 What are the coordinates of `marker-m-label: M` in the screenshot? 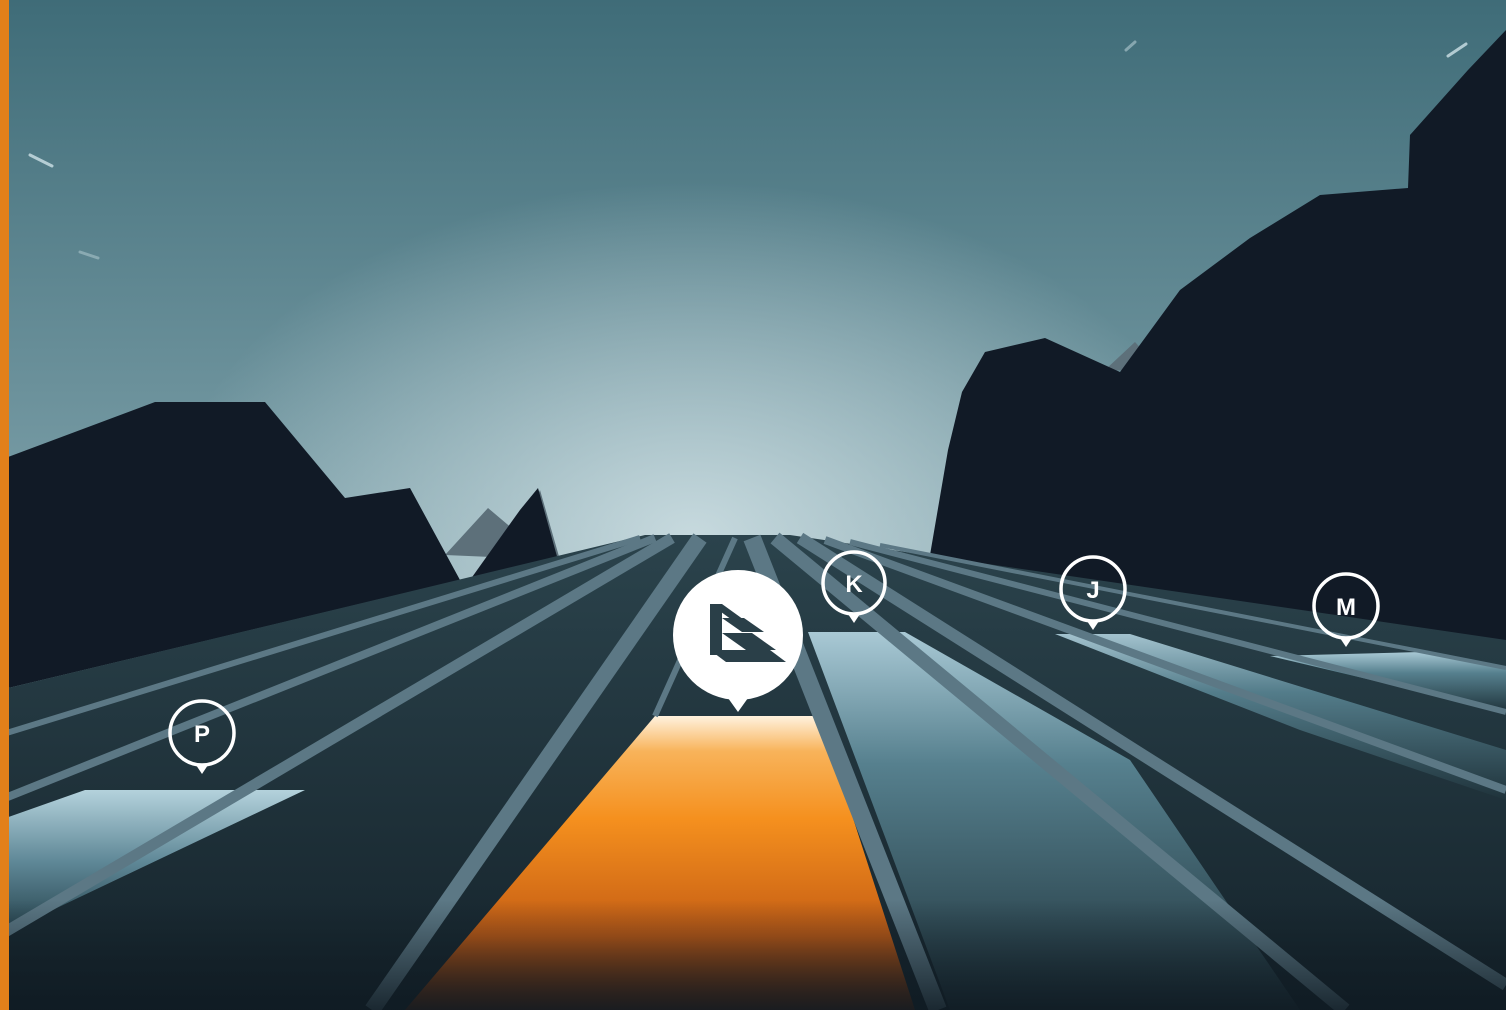 It's located at (1346, 607).